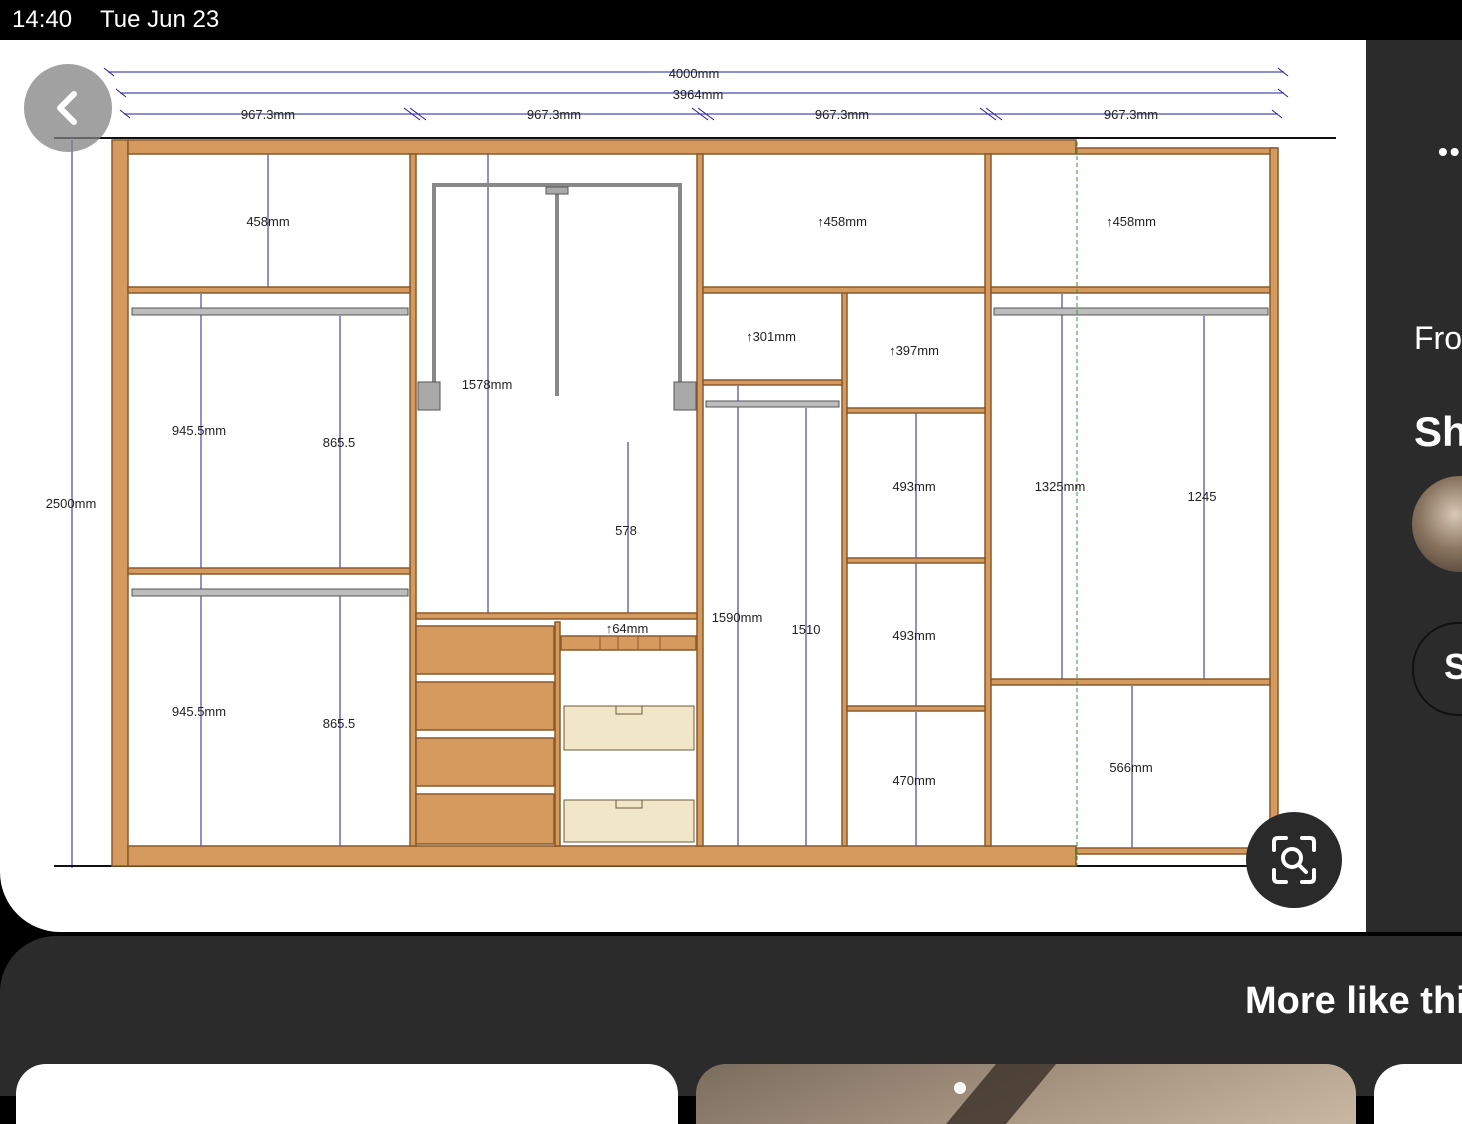 The width and height of the screenshot is (1462, 1124). Describe the element at coordinates (731, 20) in the screenshot. I see `status-bar: 14:40 Tue Jun 23` at that location.